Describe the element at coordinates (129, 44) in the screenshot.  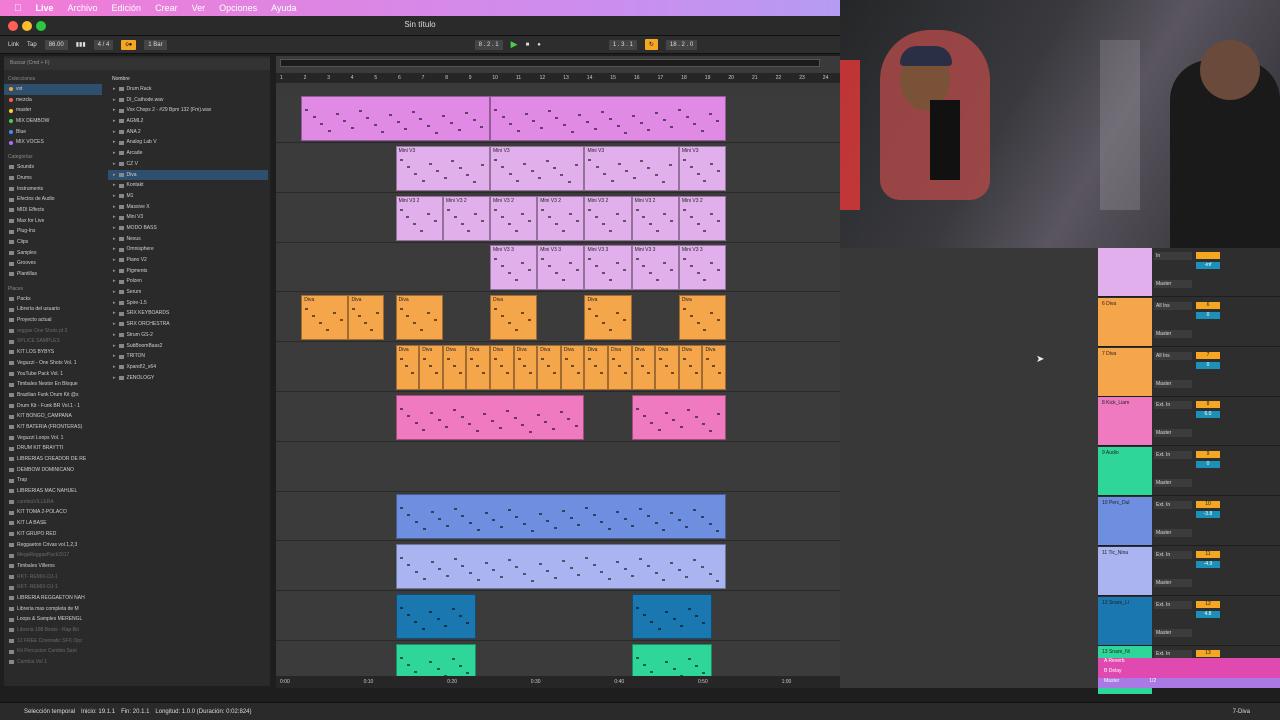
I see `metronome-toggle: o●` at that location.